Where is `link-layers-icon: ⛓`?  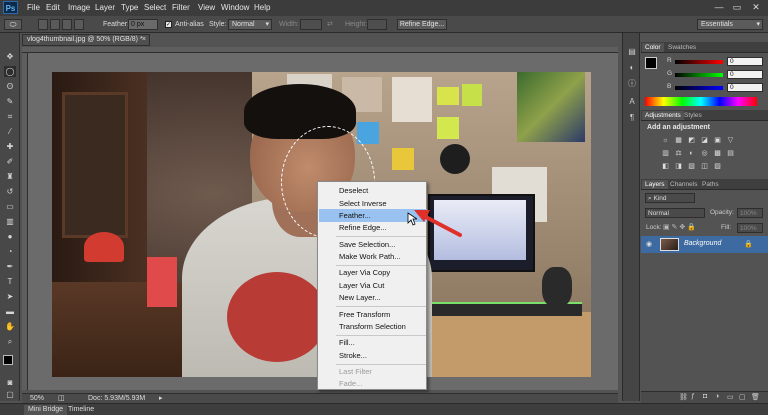
link-layers-icon: ⛓ is located at coordinates (683, 397).